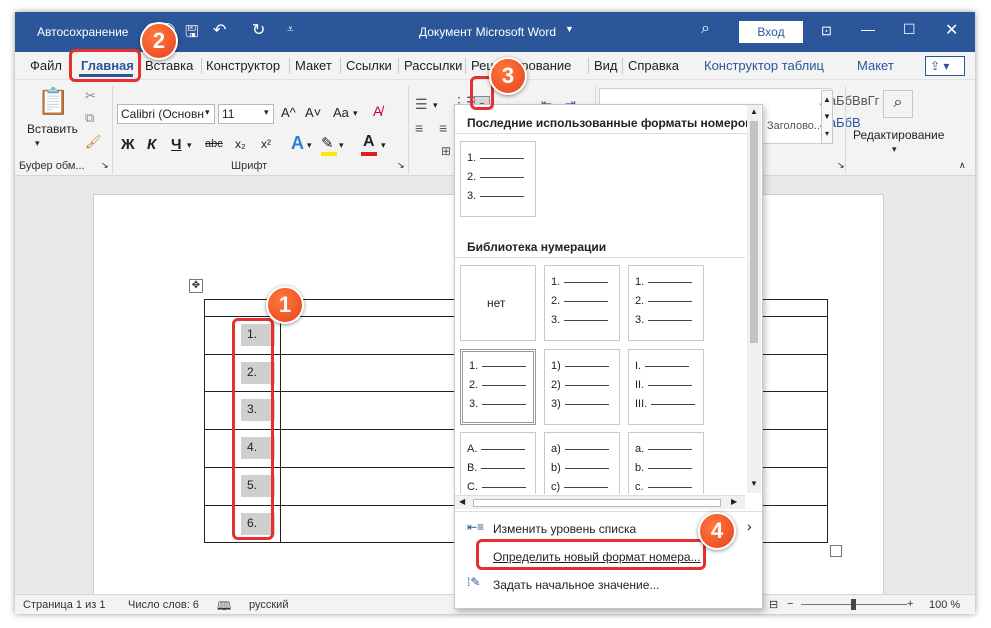 The height and width of the screenshot is (628, 991). What do you see at coordinates (288, 112) in the screenshot?
I see `grow-font-button: A^` at bounding box center [288, 112].